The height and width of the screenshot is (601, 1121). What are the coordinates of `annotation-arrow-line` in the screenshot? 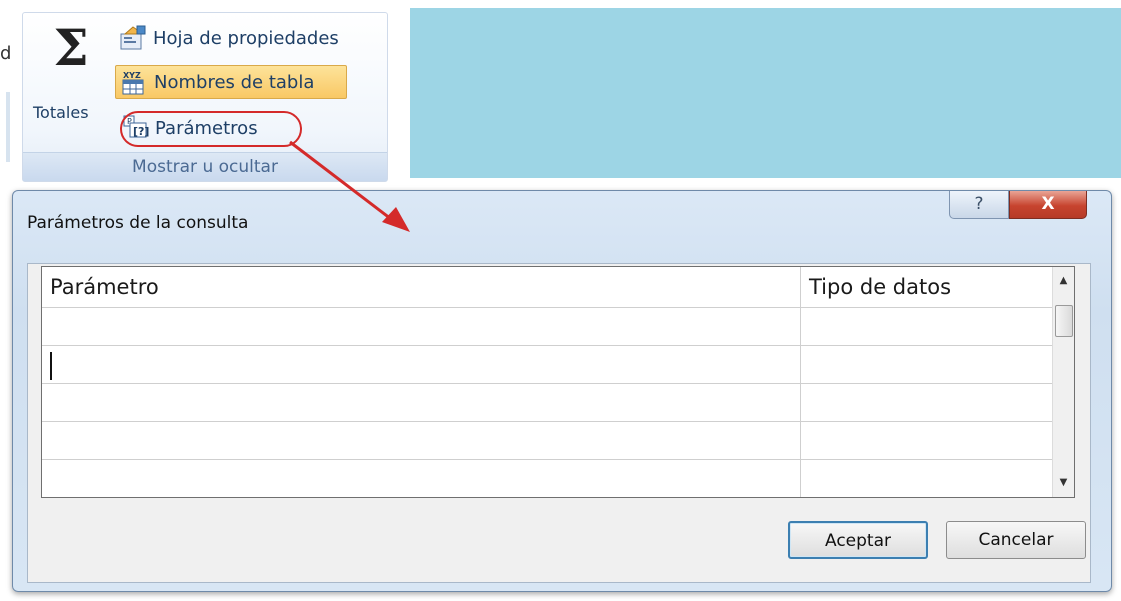 It's located at (342, 182).